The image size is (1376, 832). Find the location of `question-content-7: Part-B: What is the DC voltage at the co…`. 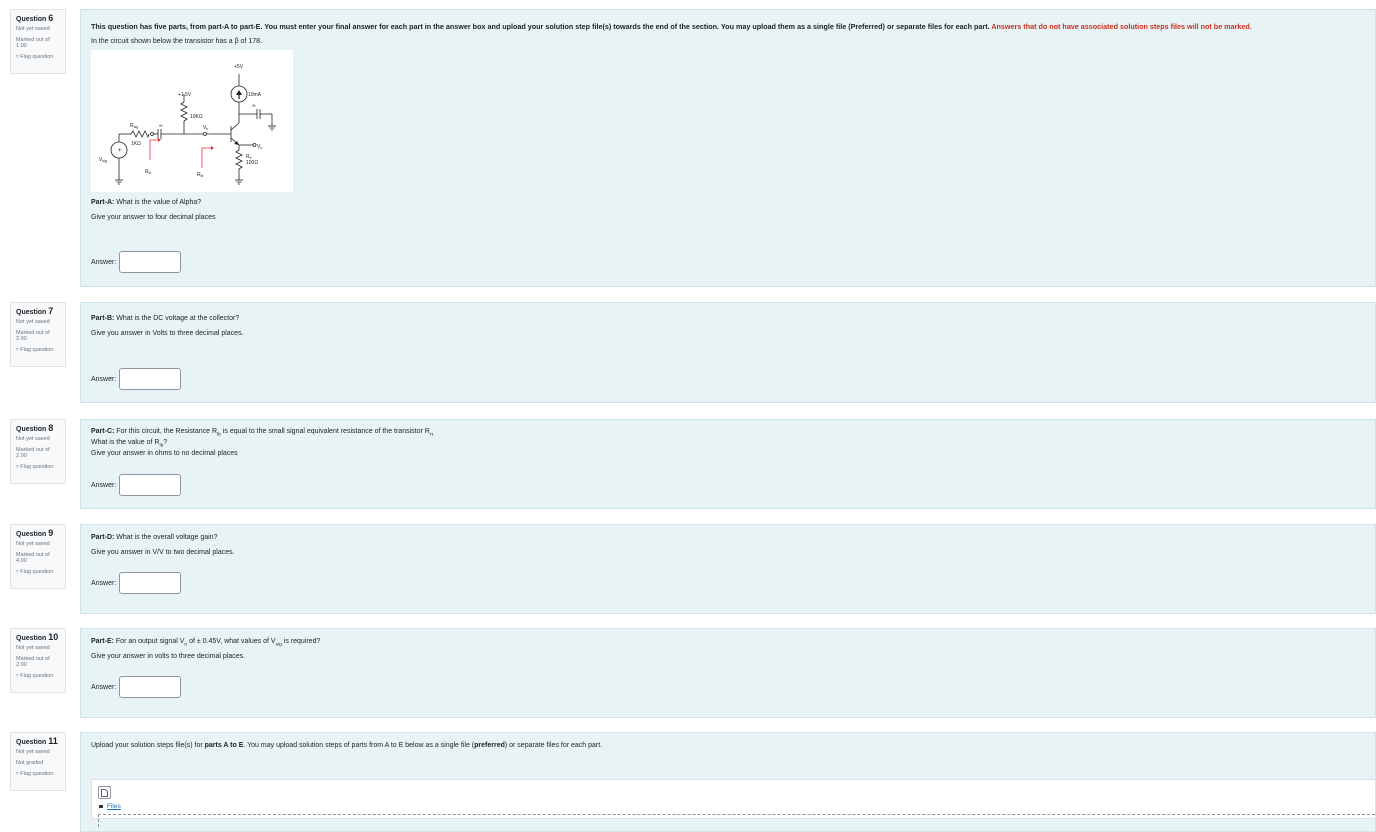

question-content-7: Part-B: What is the DC voltage at the co… is located at coordinates (728, 352).